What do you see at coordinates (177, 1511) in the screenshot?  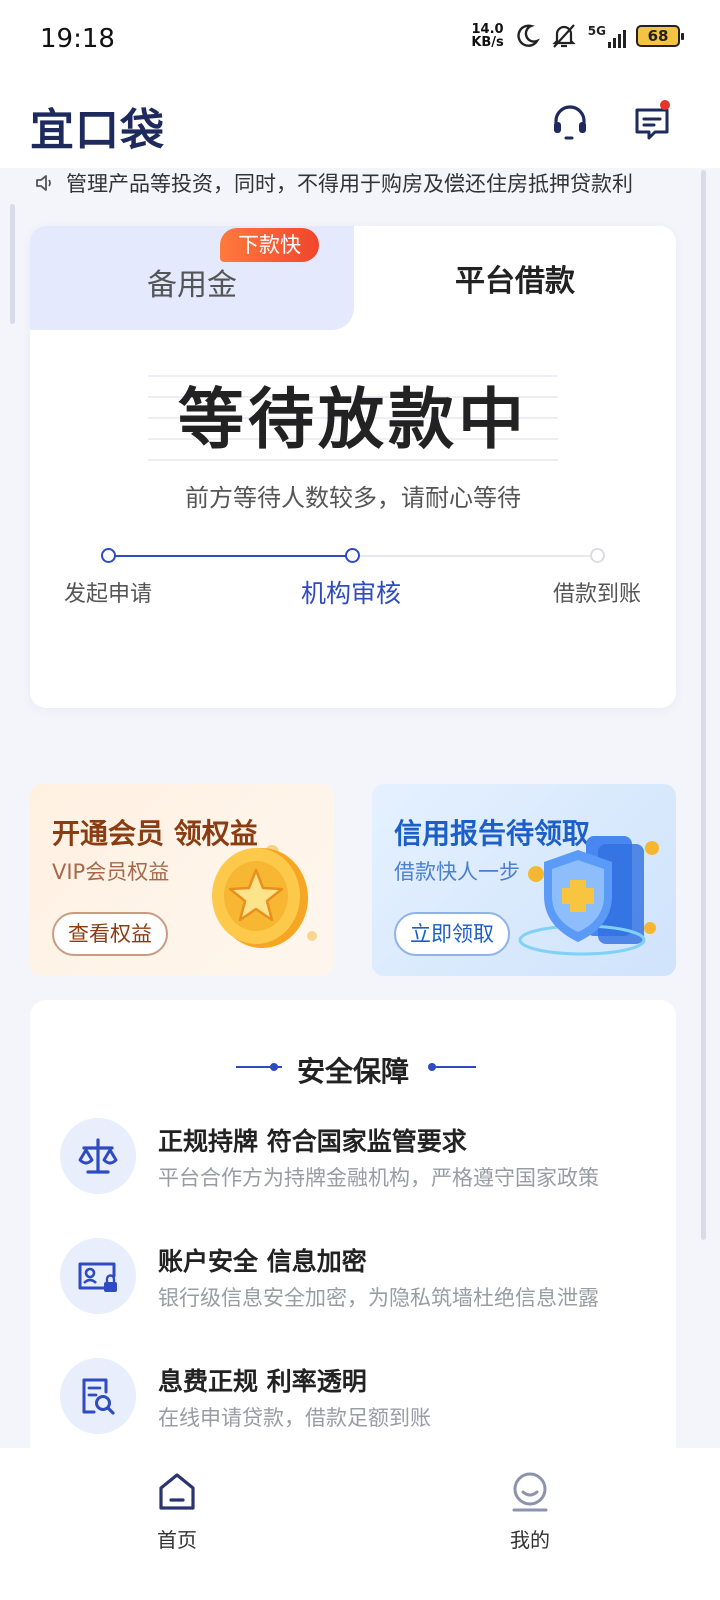 I see `nav-home: 首页` at bounding box center [177, 1511].